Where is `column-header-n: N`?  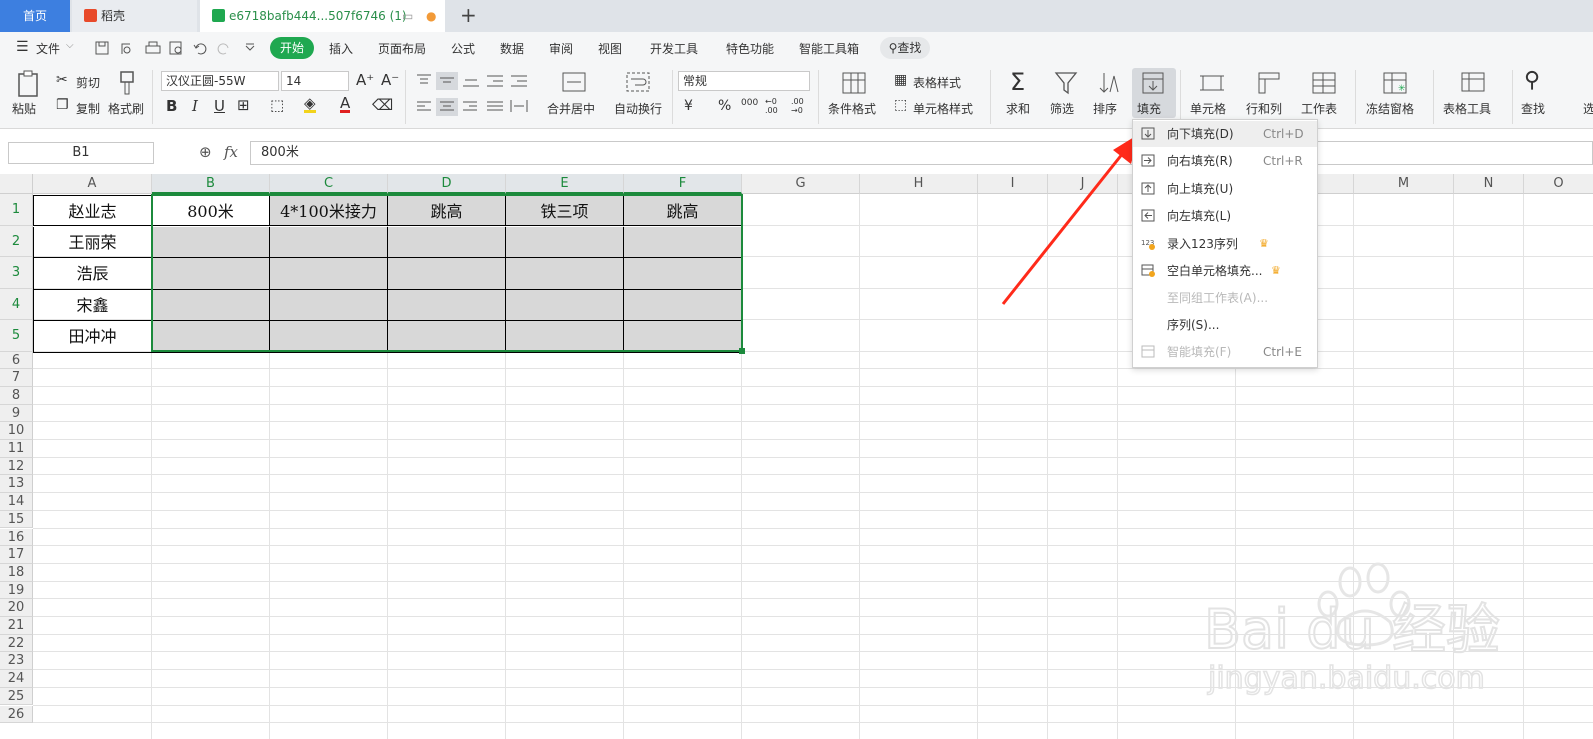 column-header-n: N is located at coordinates (1489, 184).